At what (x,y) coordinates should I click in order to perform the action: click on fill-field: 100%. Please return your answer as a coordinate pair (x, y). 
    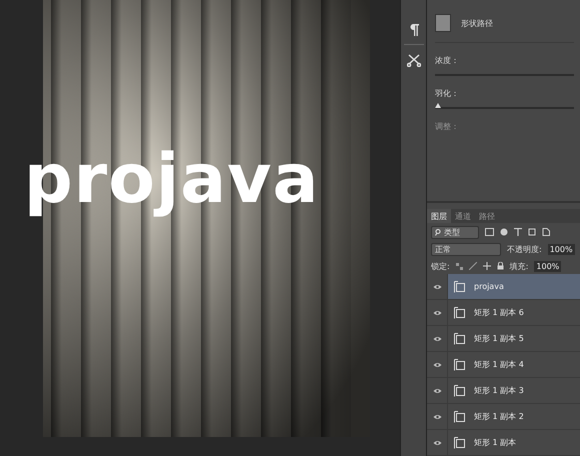
    Looking at the image, I should click on (548, 266).